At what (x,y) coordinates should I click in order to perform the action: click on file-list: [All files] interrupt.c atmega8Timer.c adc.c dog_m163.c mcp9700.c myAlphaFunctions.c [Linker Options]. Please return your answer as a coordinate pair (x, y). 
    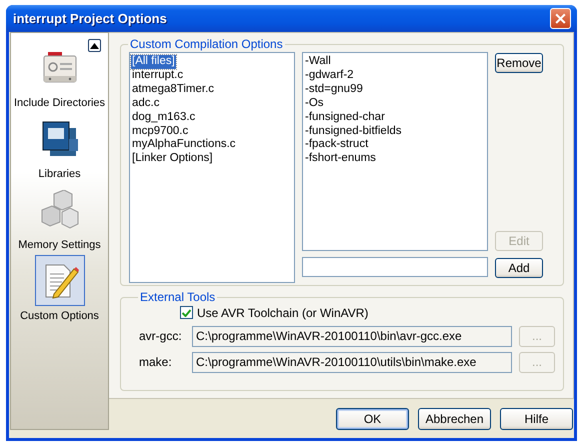
    Looking at the image, I should click on (212, 167).